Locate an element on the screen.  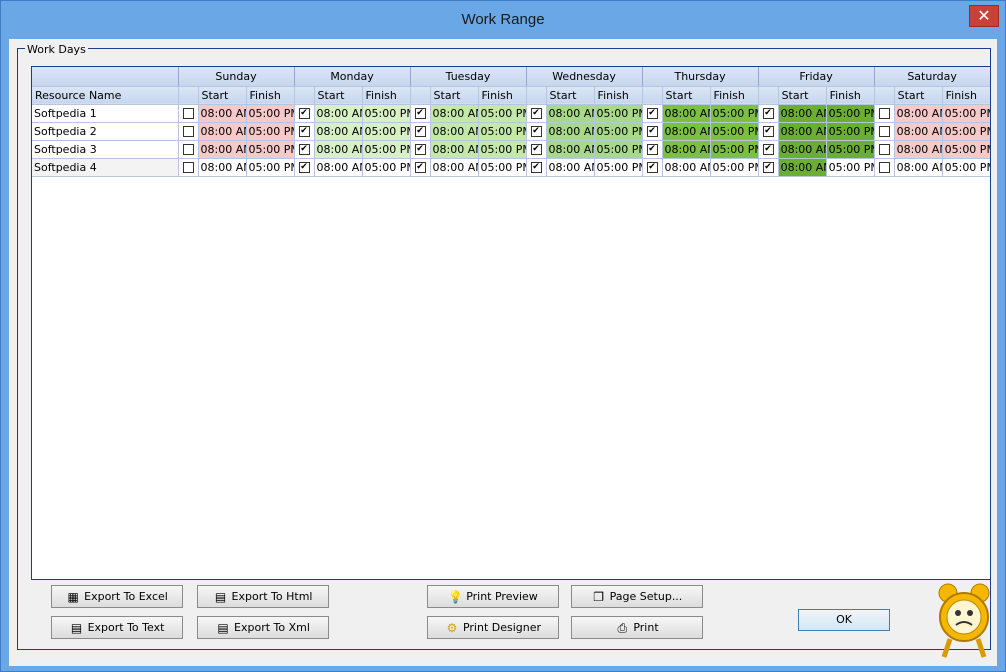
day-header-tuesday: Tuesday is located at coordinates (468, 77).